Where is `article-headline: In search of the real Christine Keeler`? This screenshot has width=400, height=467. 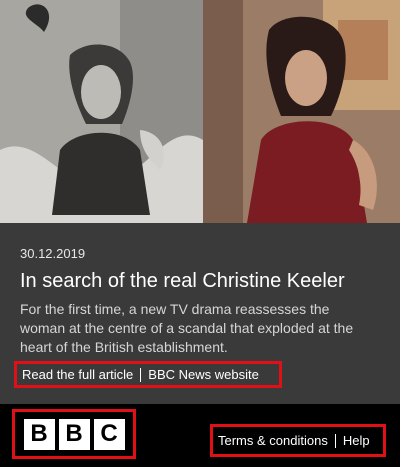
article-headline: In search of the real Christine Keeler is located at coordinates (202, 281).